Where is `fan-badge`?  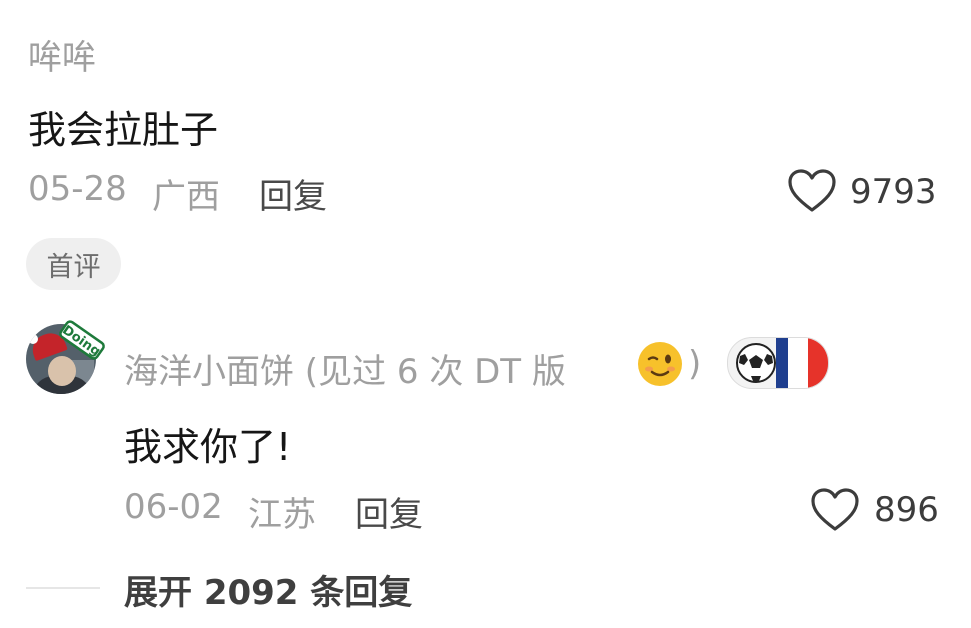
fan-badge is located at coordinates (778, 363).